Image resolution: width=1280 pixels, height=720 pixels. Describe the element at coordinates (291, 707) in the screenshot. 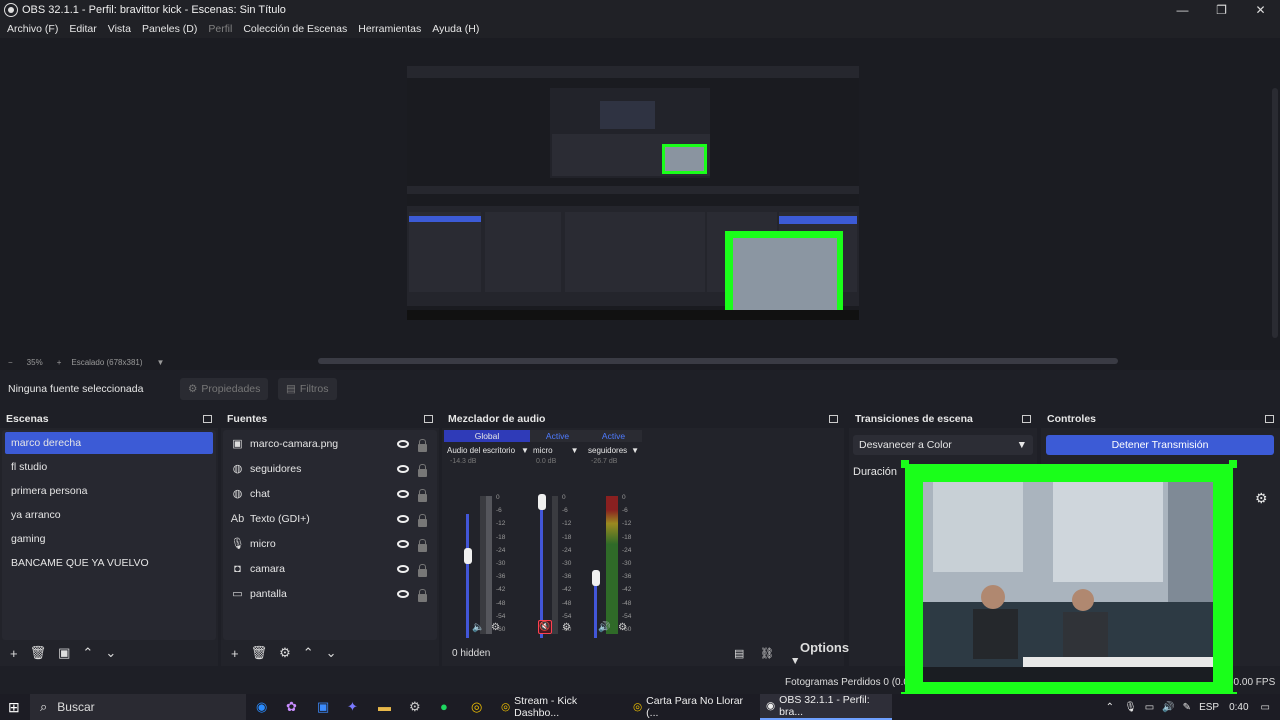

I see `copilot-icon: ✿` at that location.